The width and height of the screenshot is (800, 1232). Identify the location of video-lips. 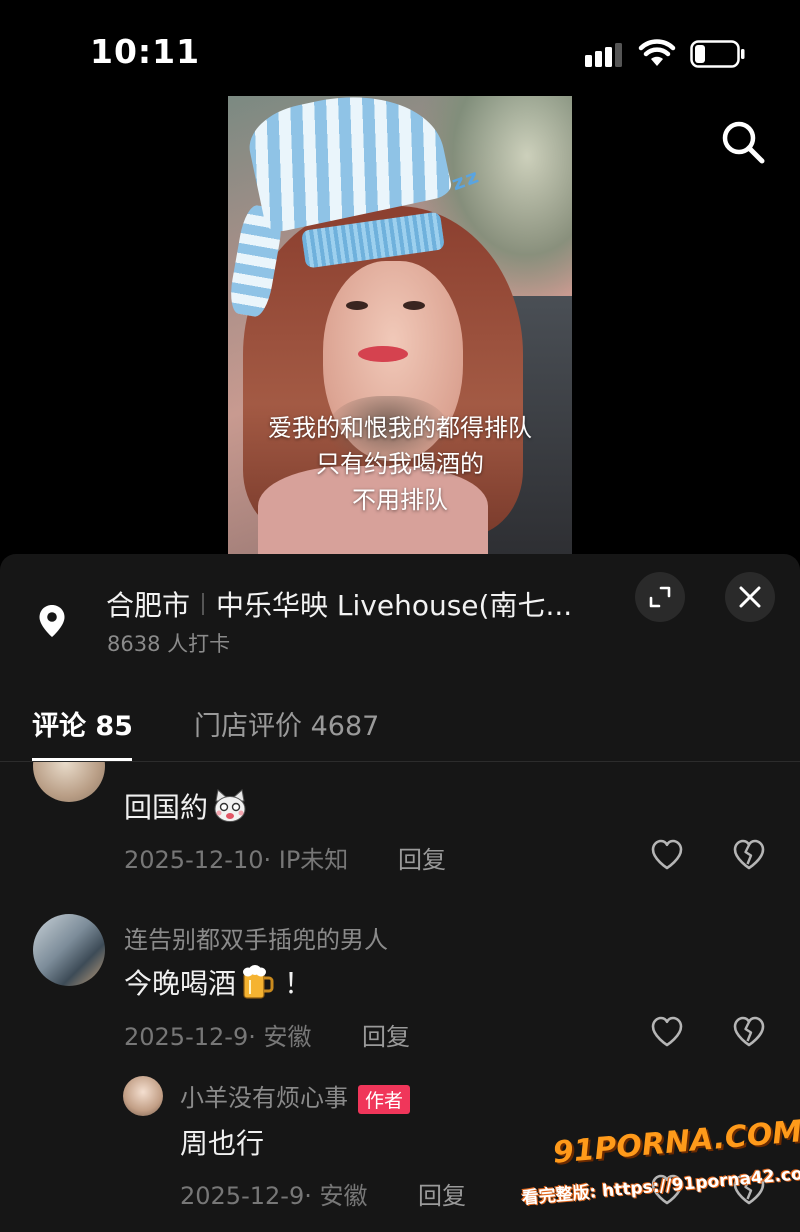
(383, 354).